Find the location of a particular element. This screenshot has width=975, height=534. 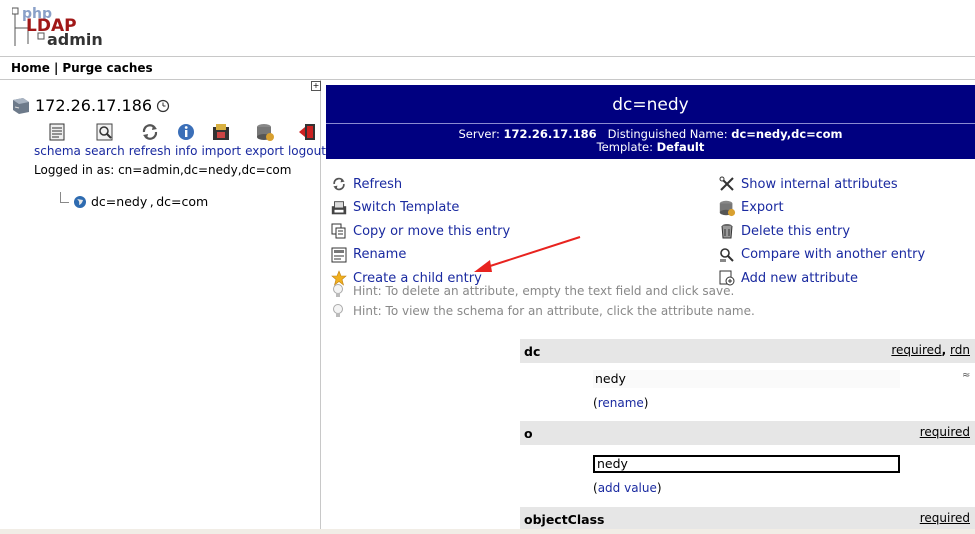

expand-icon: + is located at coordinates (316, 86).